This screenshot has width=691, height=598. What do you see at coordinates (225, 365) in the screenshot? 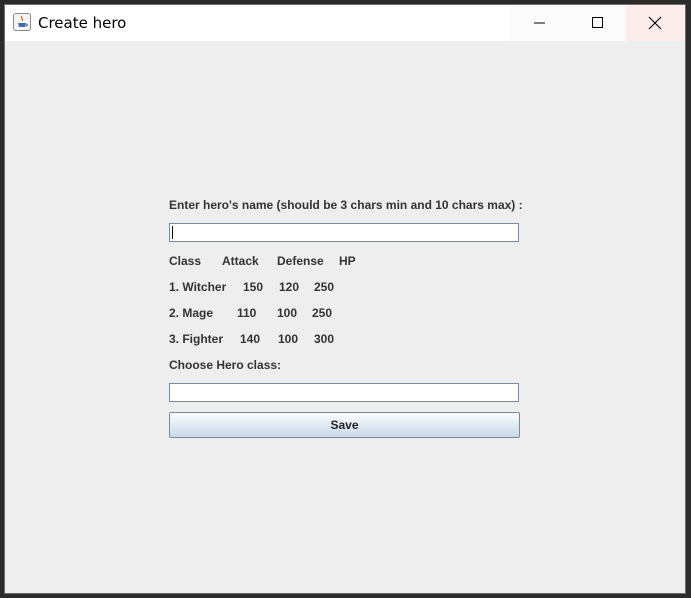
I see `class-prompt-label: Choose Hero class:` at bounding box center [225, 365].